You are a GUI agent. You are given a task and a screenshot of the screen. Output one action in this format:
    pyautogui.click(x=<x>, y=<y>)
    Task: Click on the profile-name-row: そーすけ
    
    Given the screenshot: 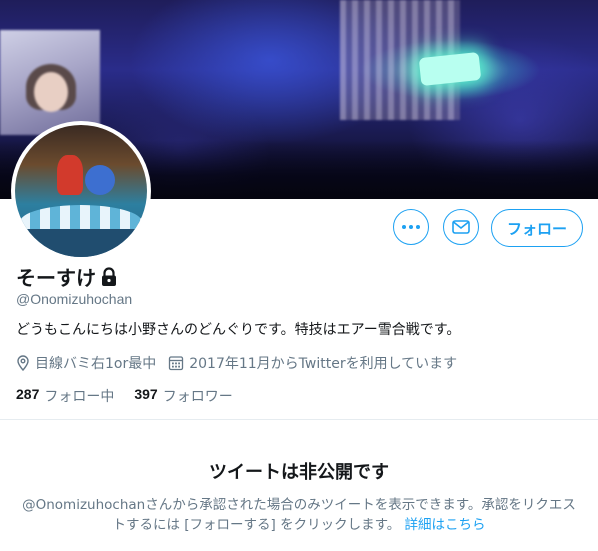 What is the action you would take?
    pyautogui.click(x=67, y=276)
    